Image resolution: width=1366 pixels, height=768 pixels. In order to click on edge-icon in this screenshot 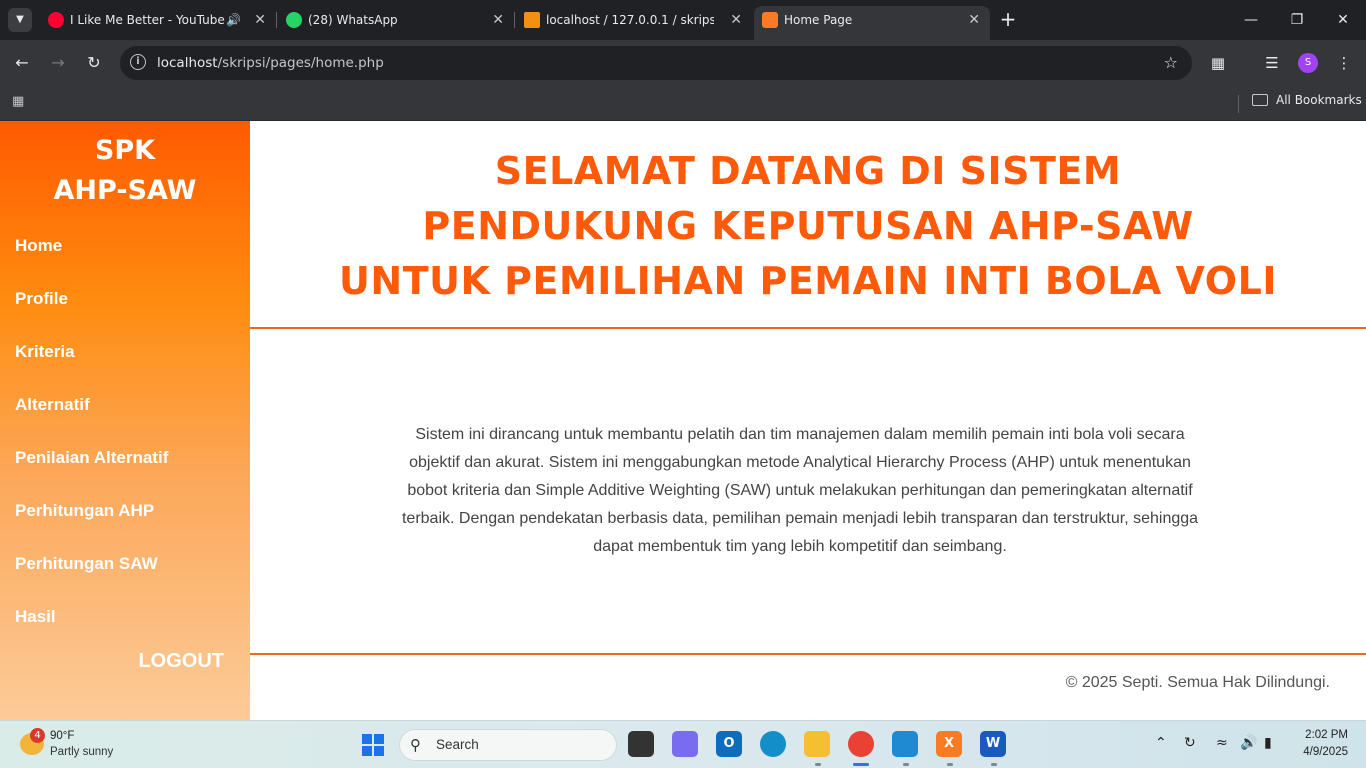, I will do `click(773, 744)`.